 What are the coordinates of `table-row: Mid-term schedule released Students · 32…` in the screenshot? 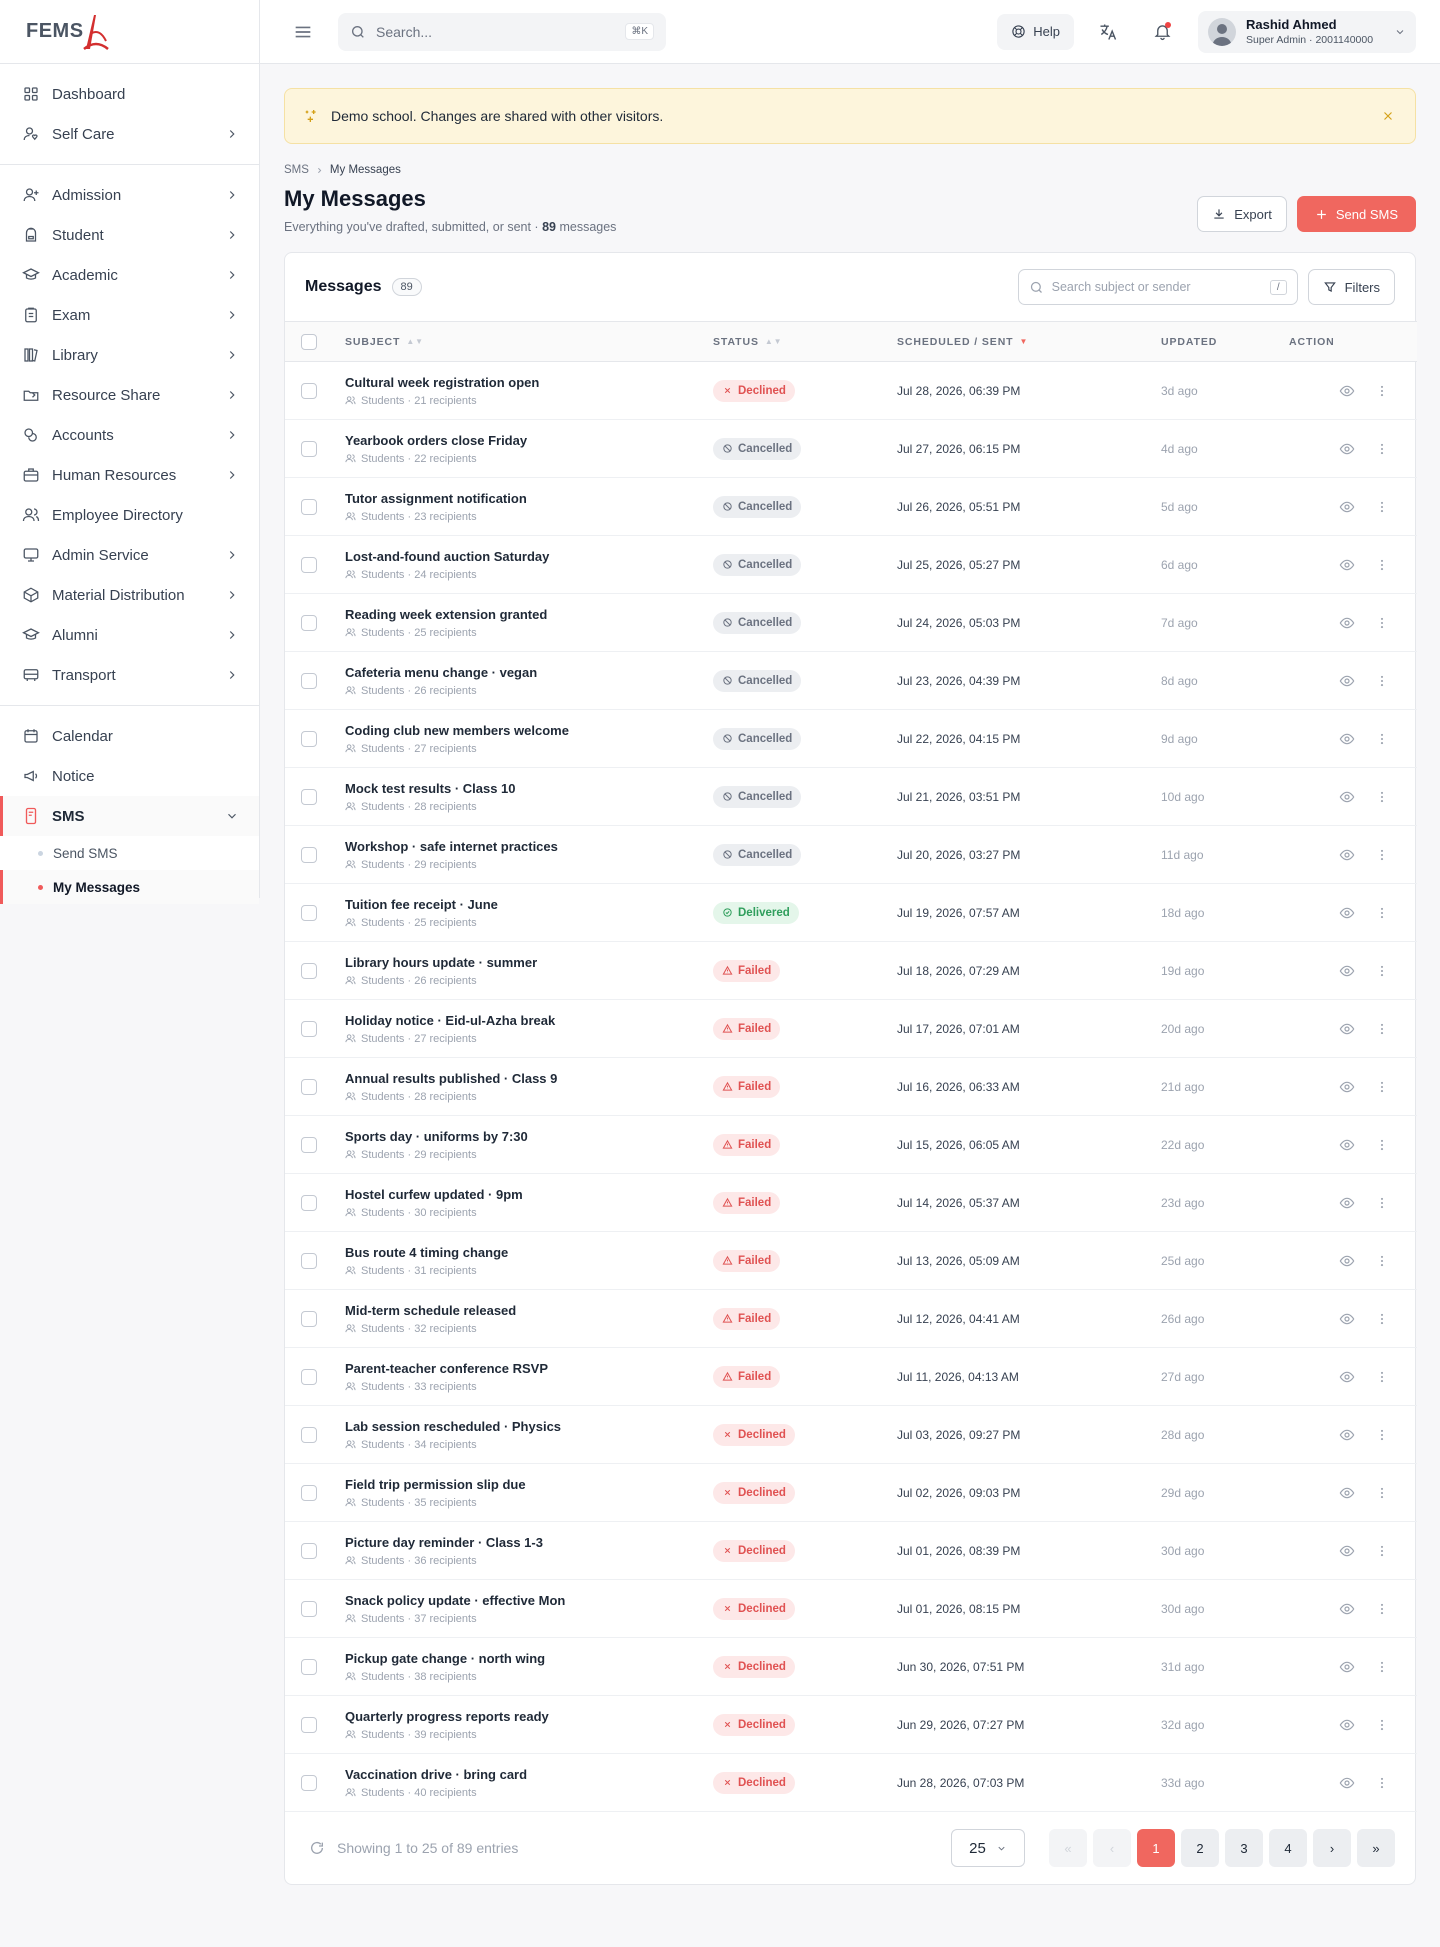 It's located at (851, 1319).